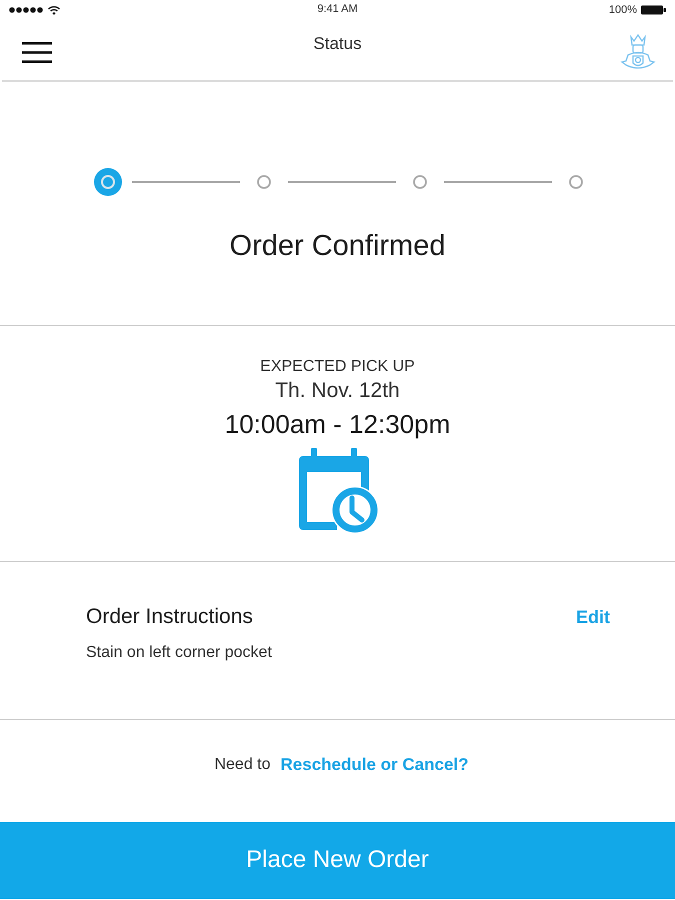 The height and width of the screenshot is (900, 675). What do you see at coordinates (26, 10) in the screenshot?
I see `signal-dots-icon` at bounding box center [26, 10].